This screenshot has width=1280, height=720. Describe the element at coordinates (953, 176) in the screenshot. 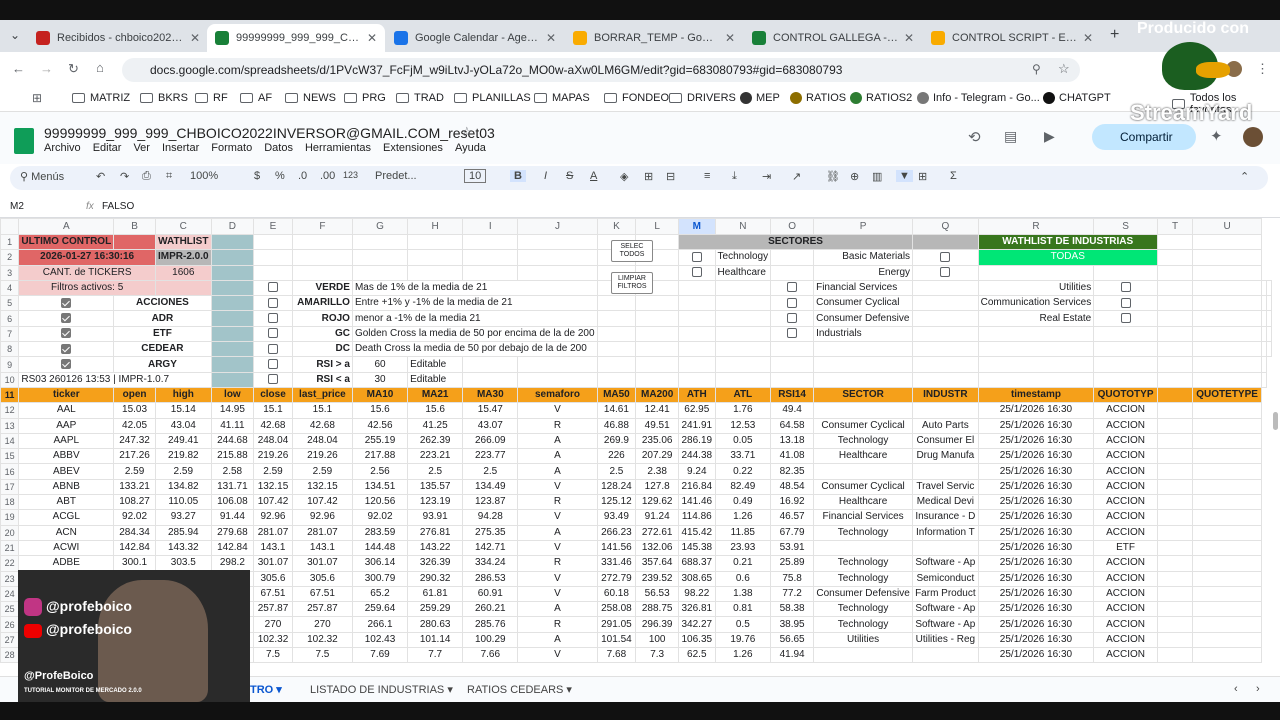

I see `functions-icon: Σ` at that location.